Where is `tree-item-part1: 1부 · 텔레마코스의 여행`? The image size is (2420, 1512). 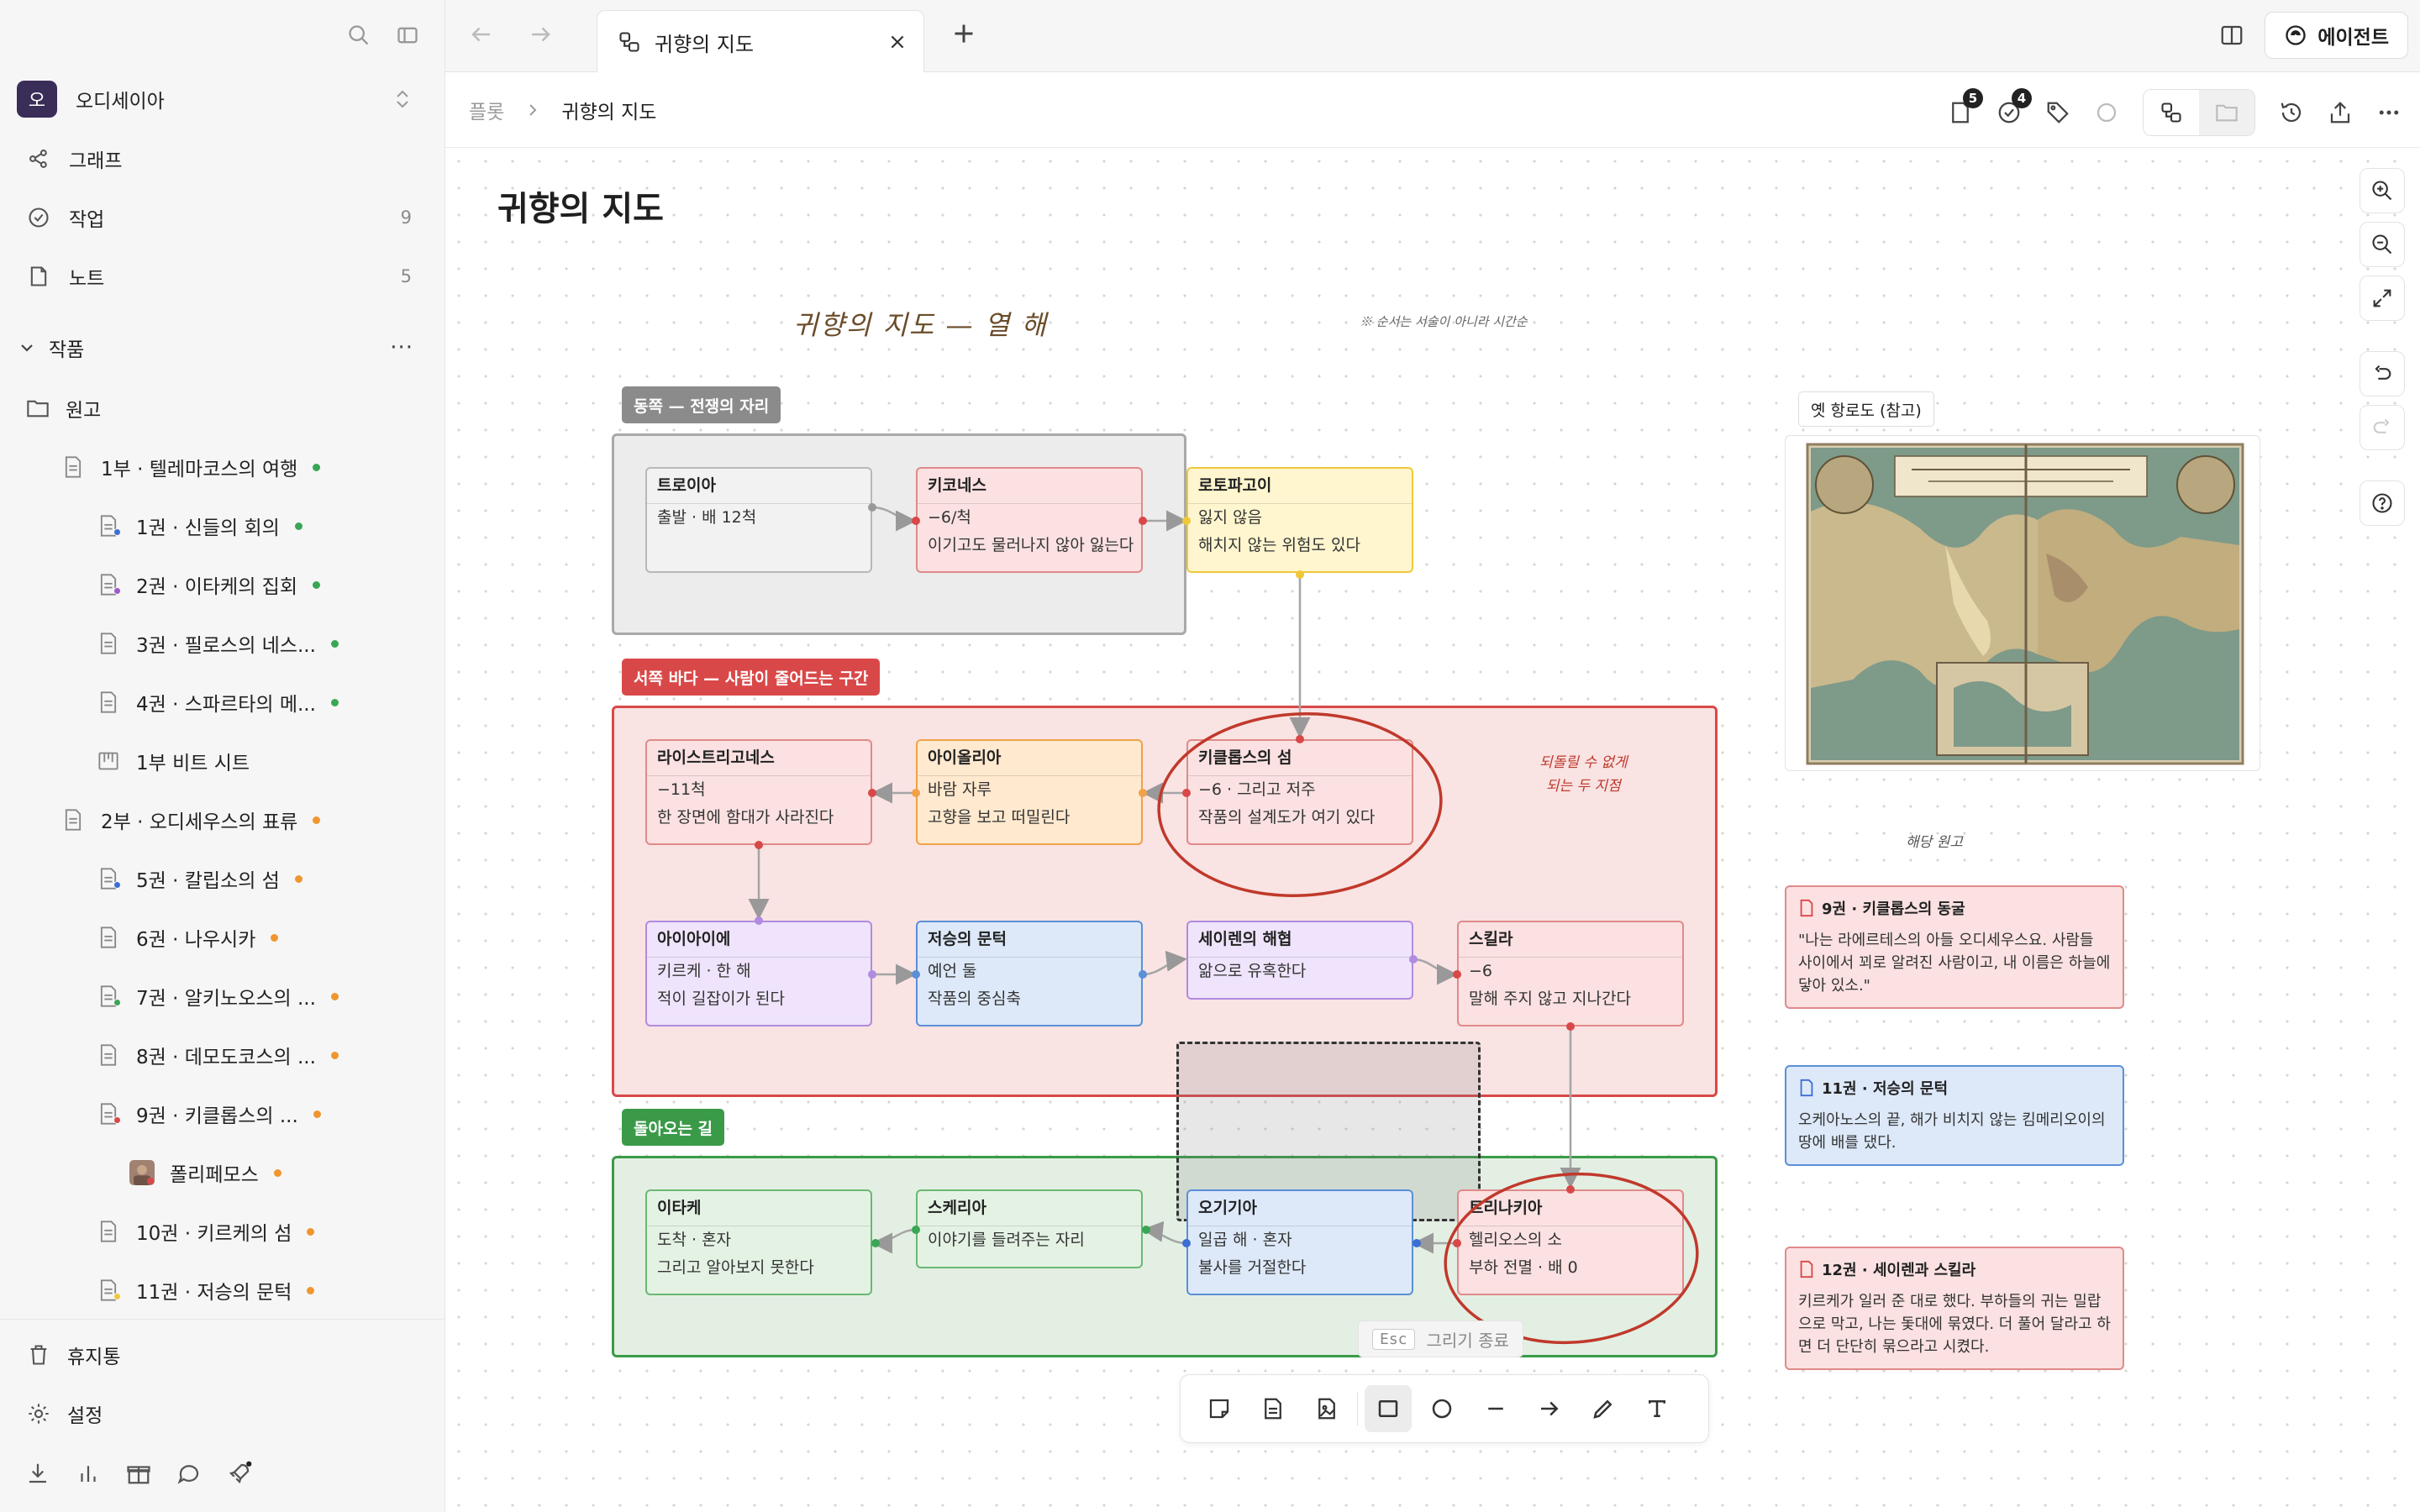
tree-item-part1: 1부 · 텔레마코스의 여행 is located at coordinates (191, 467).